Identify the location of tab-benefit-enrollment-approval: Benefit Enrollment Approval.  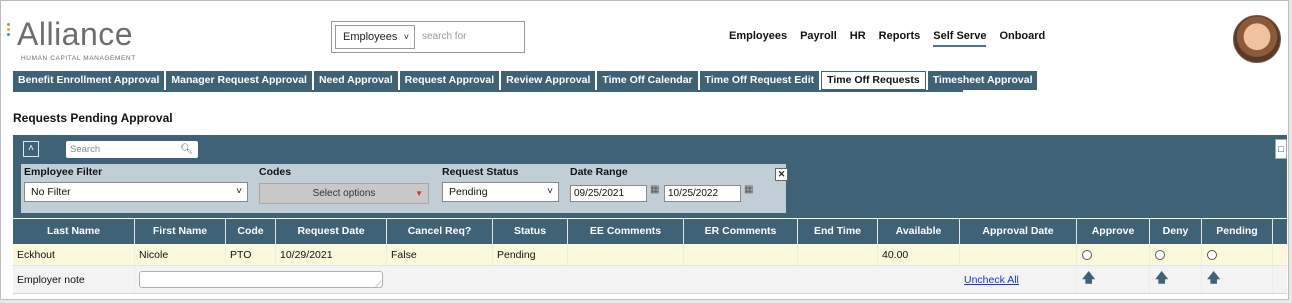
(89, 80).